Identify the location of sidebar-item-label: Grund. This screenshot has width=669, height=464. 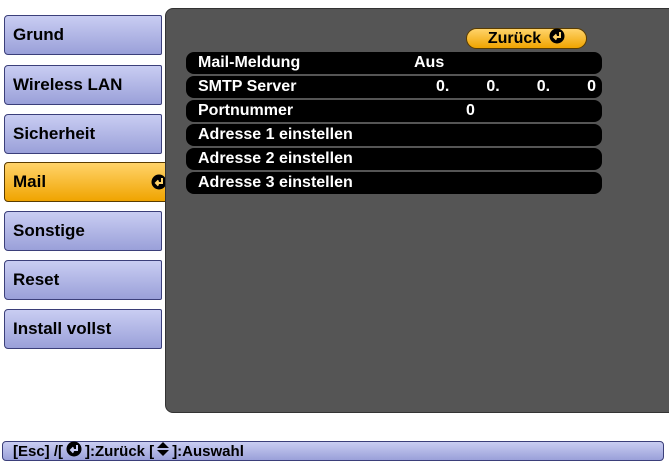
(38, 34).